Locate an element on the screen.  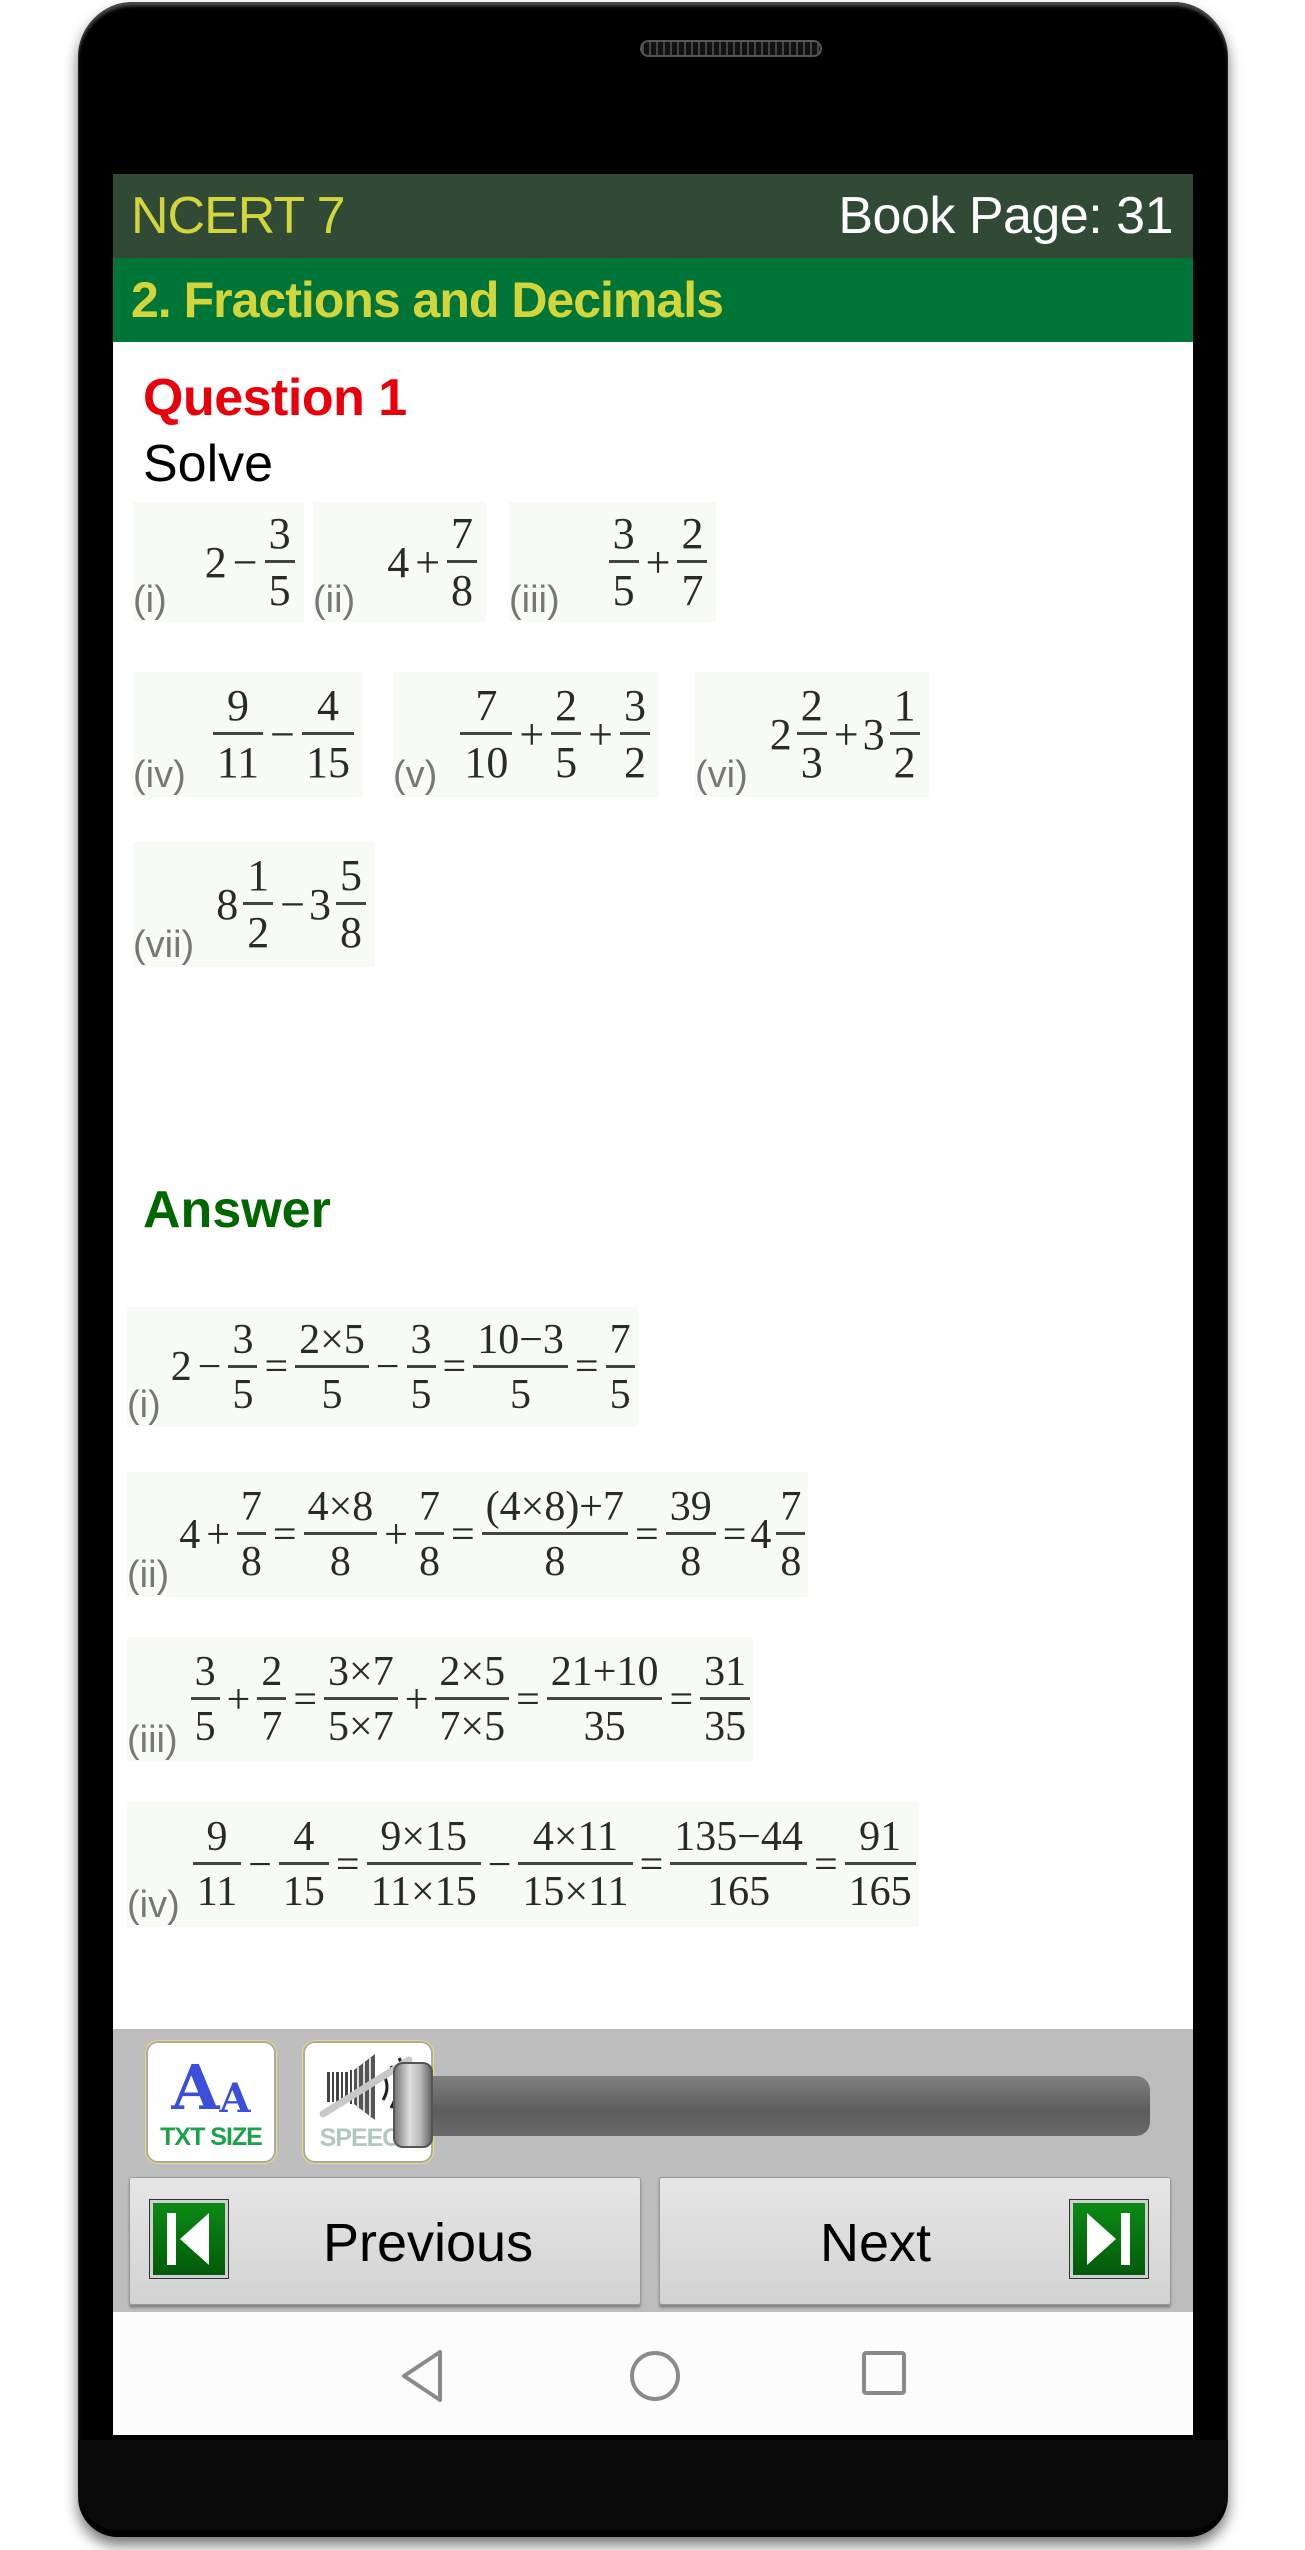
next-label: Next is located at coordinates (876, 2243).